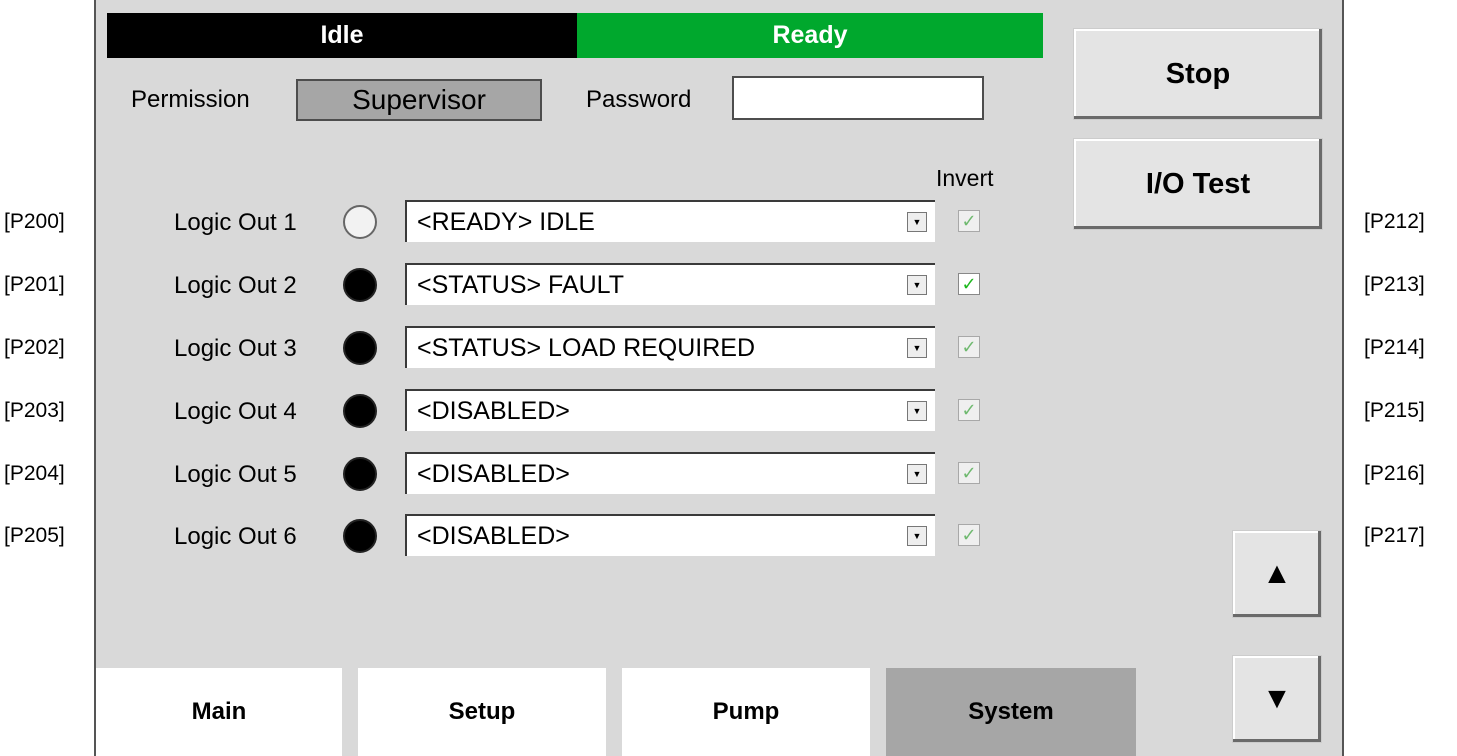  What do you see at coordinates (493, 473) in the screenshot?
I see `select-value-5: <DISABLED>` at bounding box center [493, 473].